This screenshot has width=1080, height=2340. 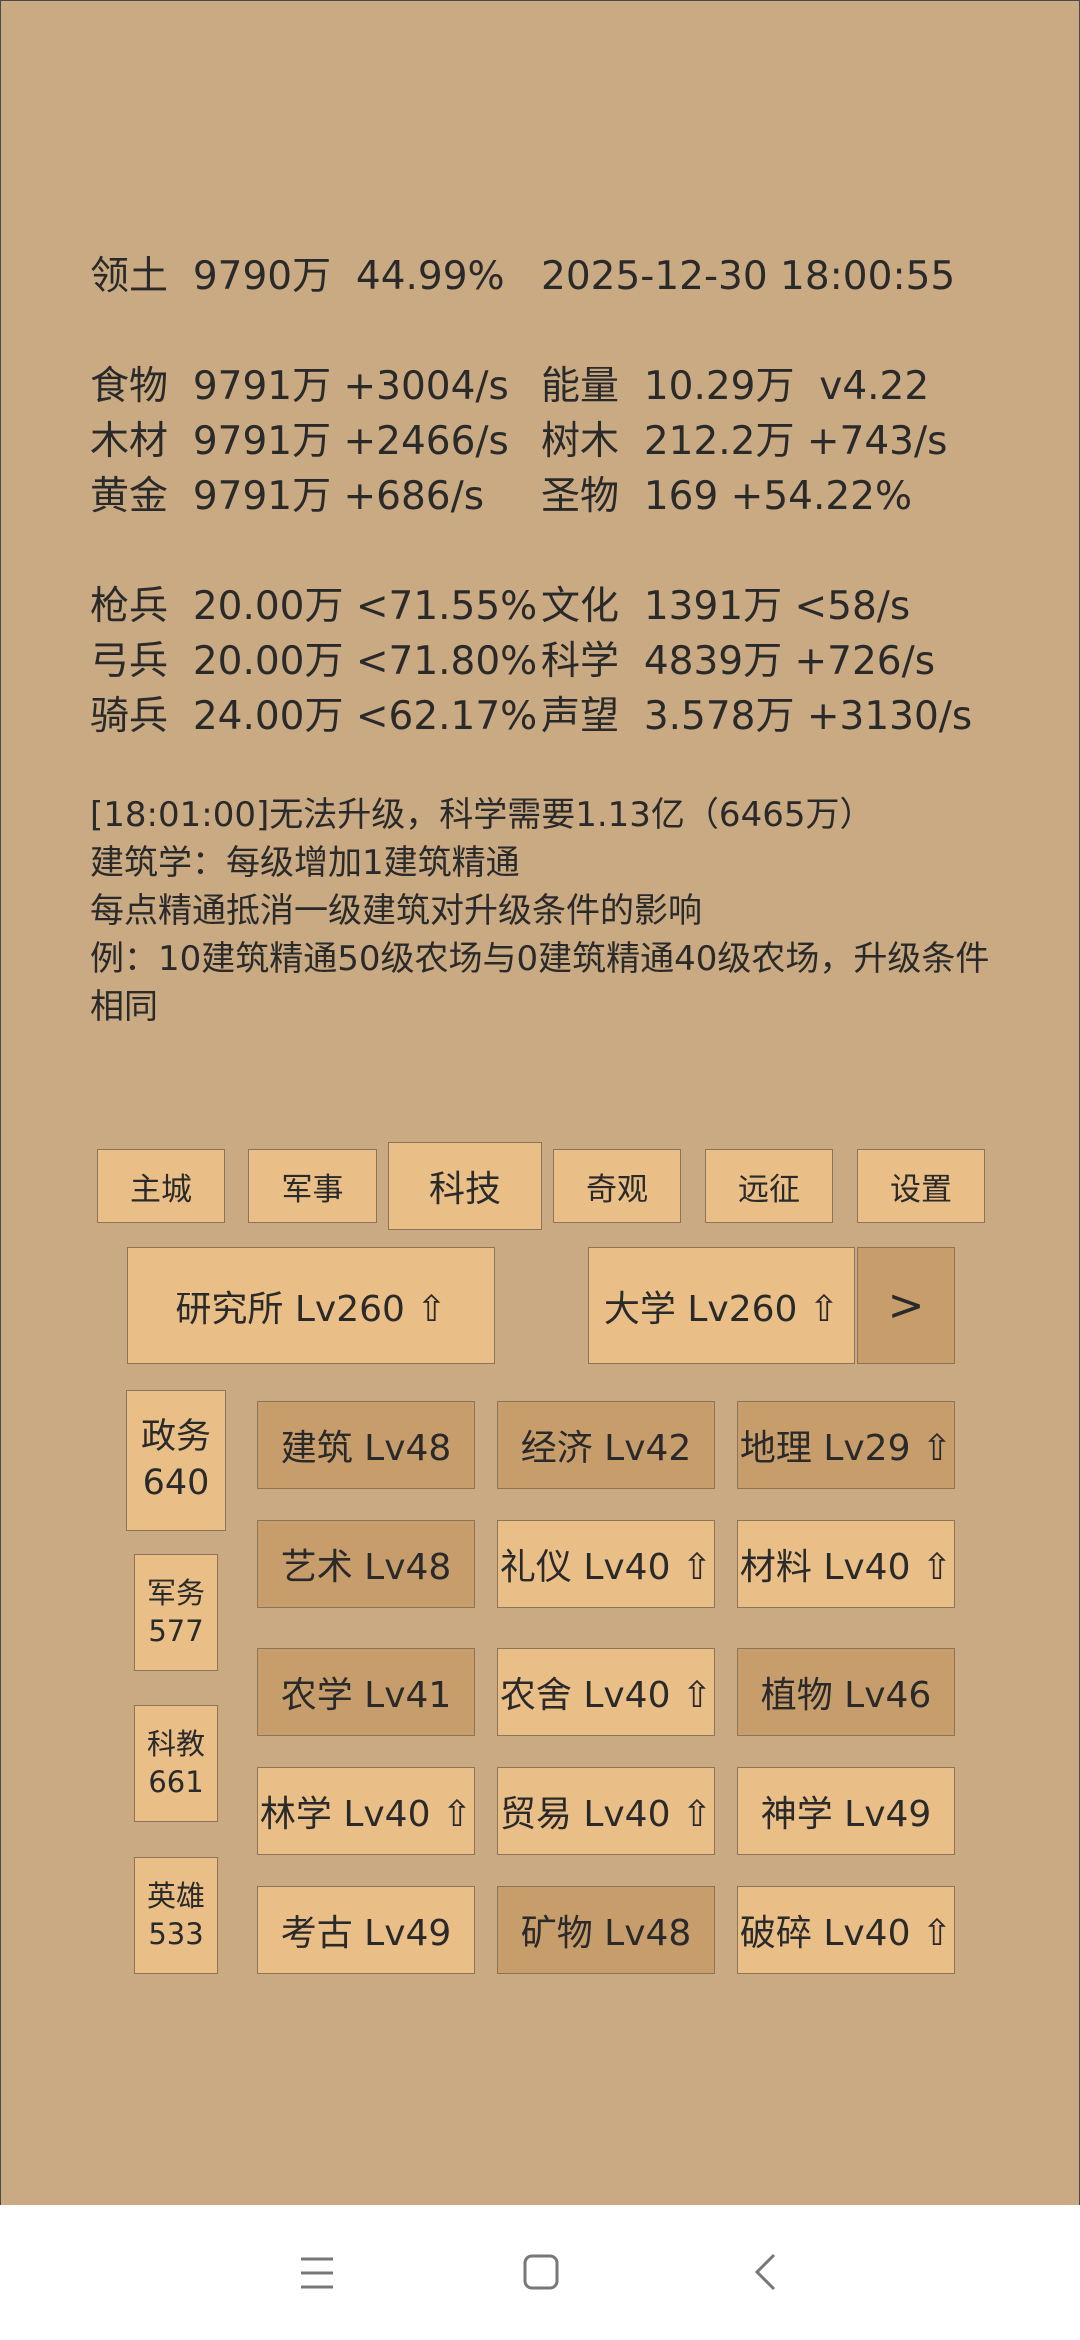 I want to click on tech-etiquette: 礼仪 Lv40 ⇧, so click(x=606, y=1564).